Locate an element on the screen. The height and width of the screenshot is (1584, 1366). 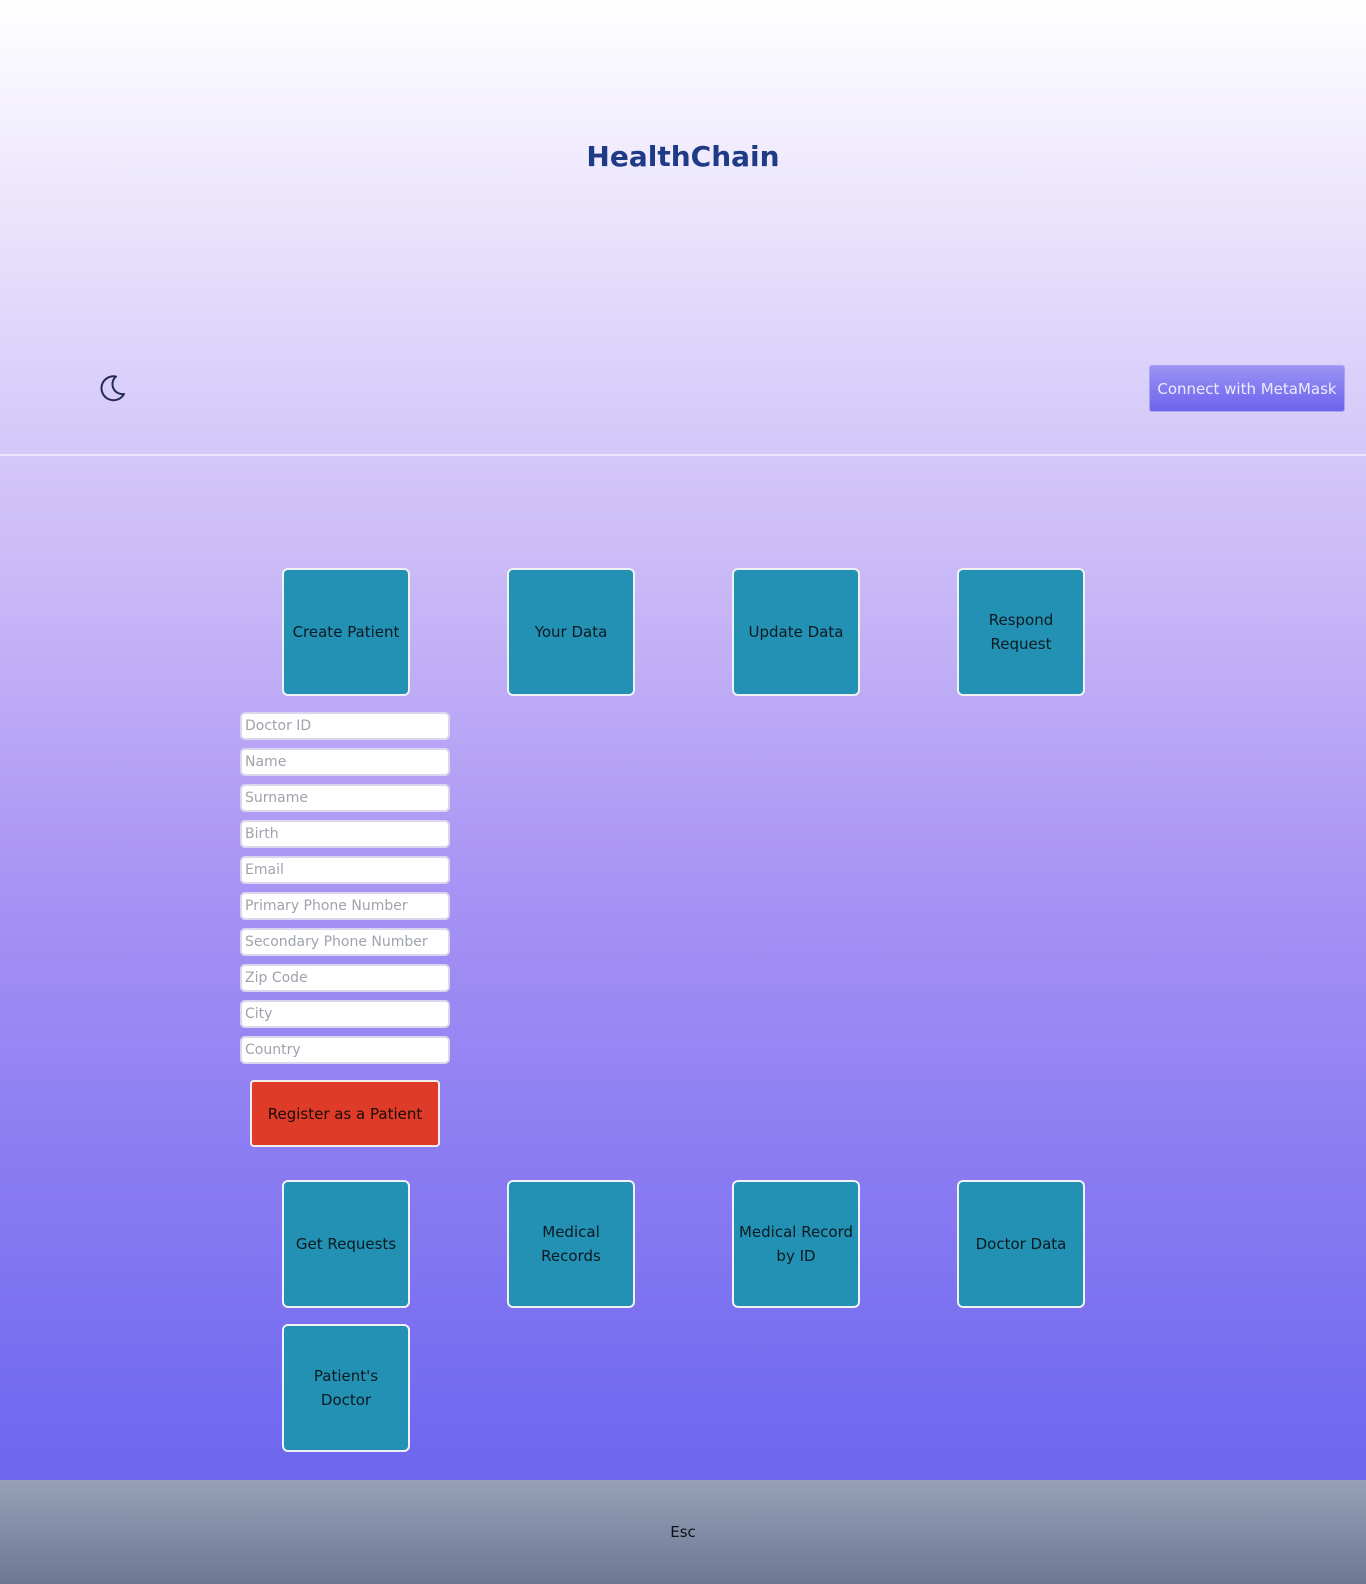
medical-records-tile: Medical Records is located at coordinates (571, 1244).